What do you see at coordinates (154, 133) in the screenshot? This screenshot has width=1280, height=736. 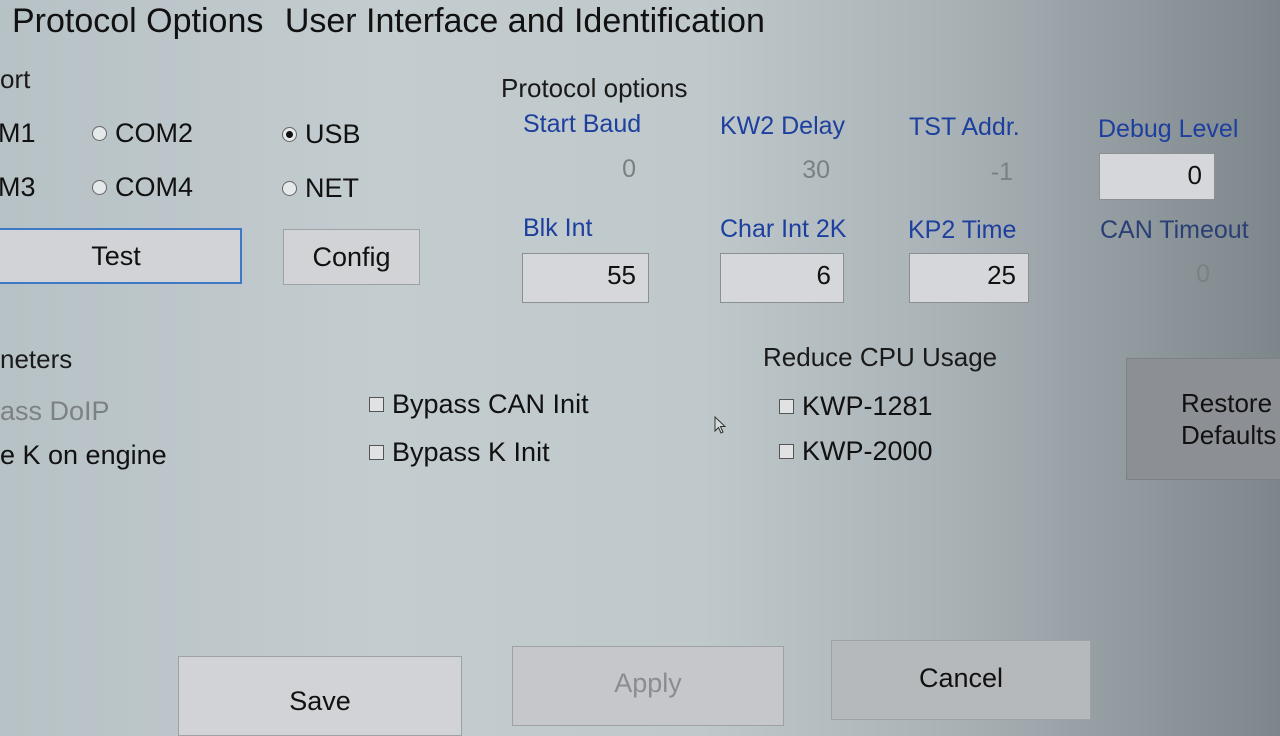 I see `radio-label: COM2` at bounding box center [154, 133].